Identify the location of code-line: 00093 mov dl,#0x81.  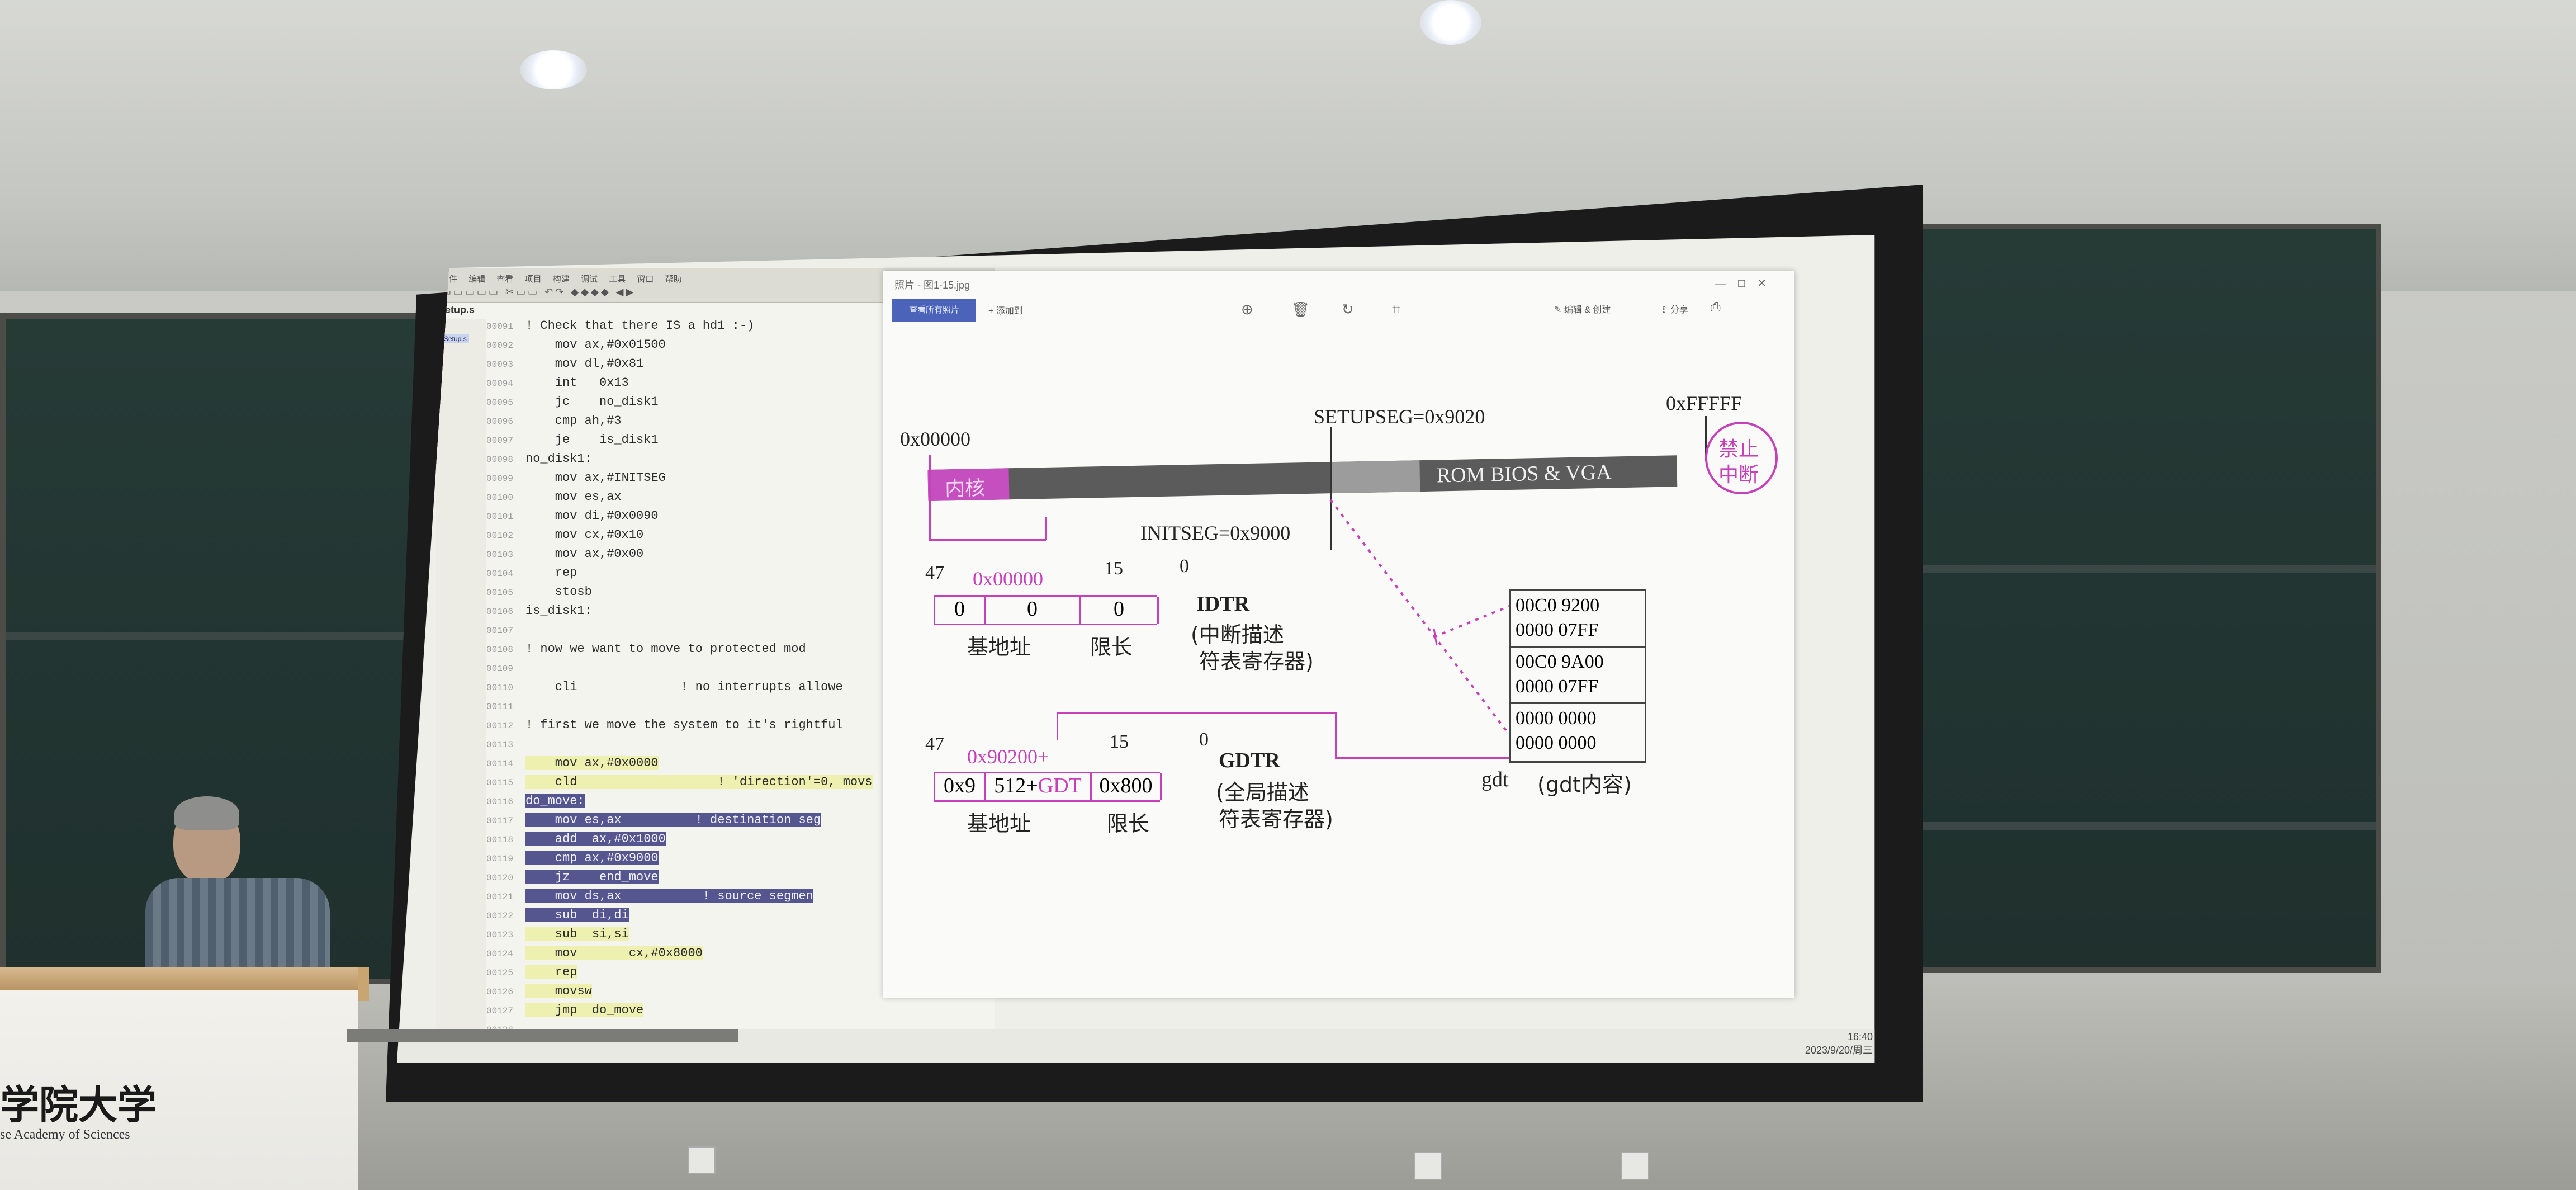
(564, 366).